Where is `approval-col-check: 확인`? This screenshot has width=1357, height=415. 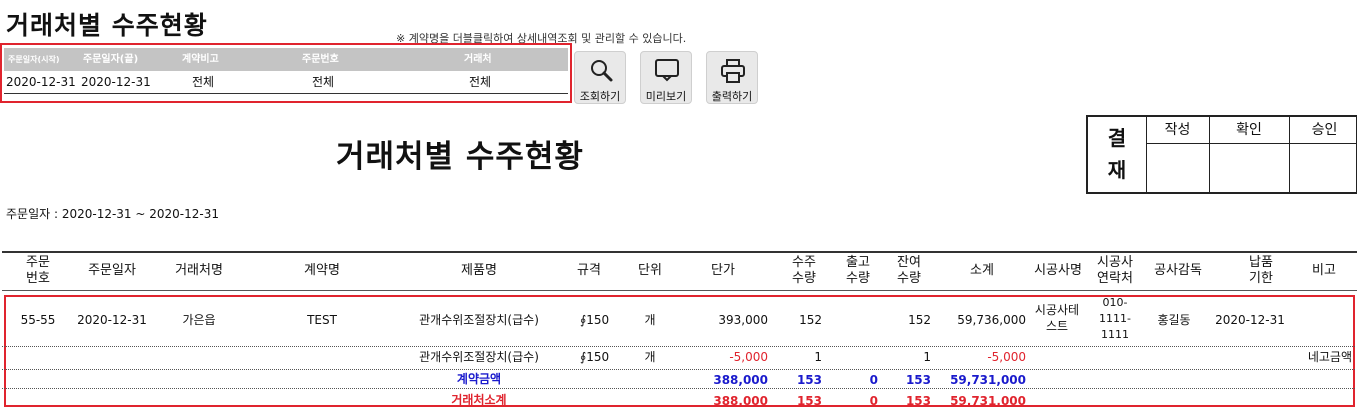
approval-col-check: 확인 is located at coordinates (1249, 130).